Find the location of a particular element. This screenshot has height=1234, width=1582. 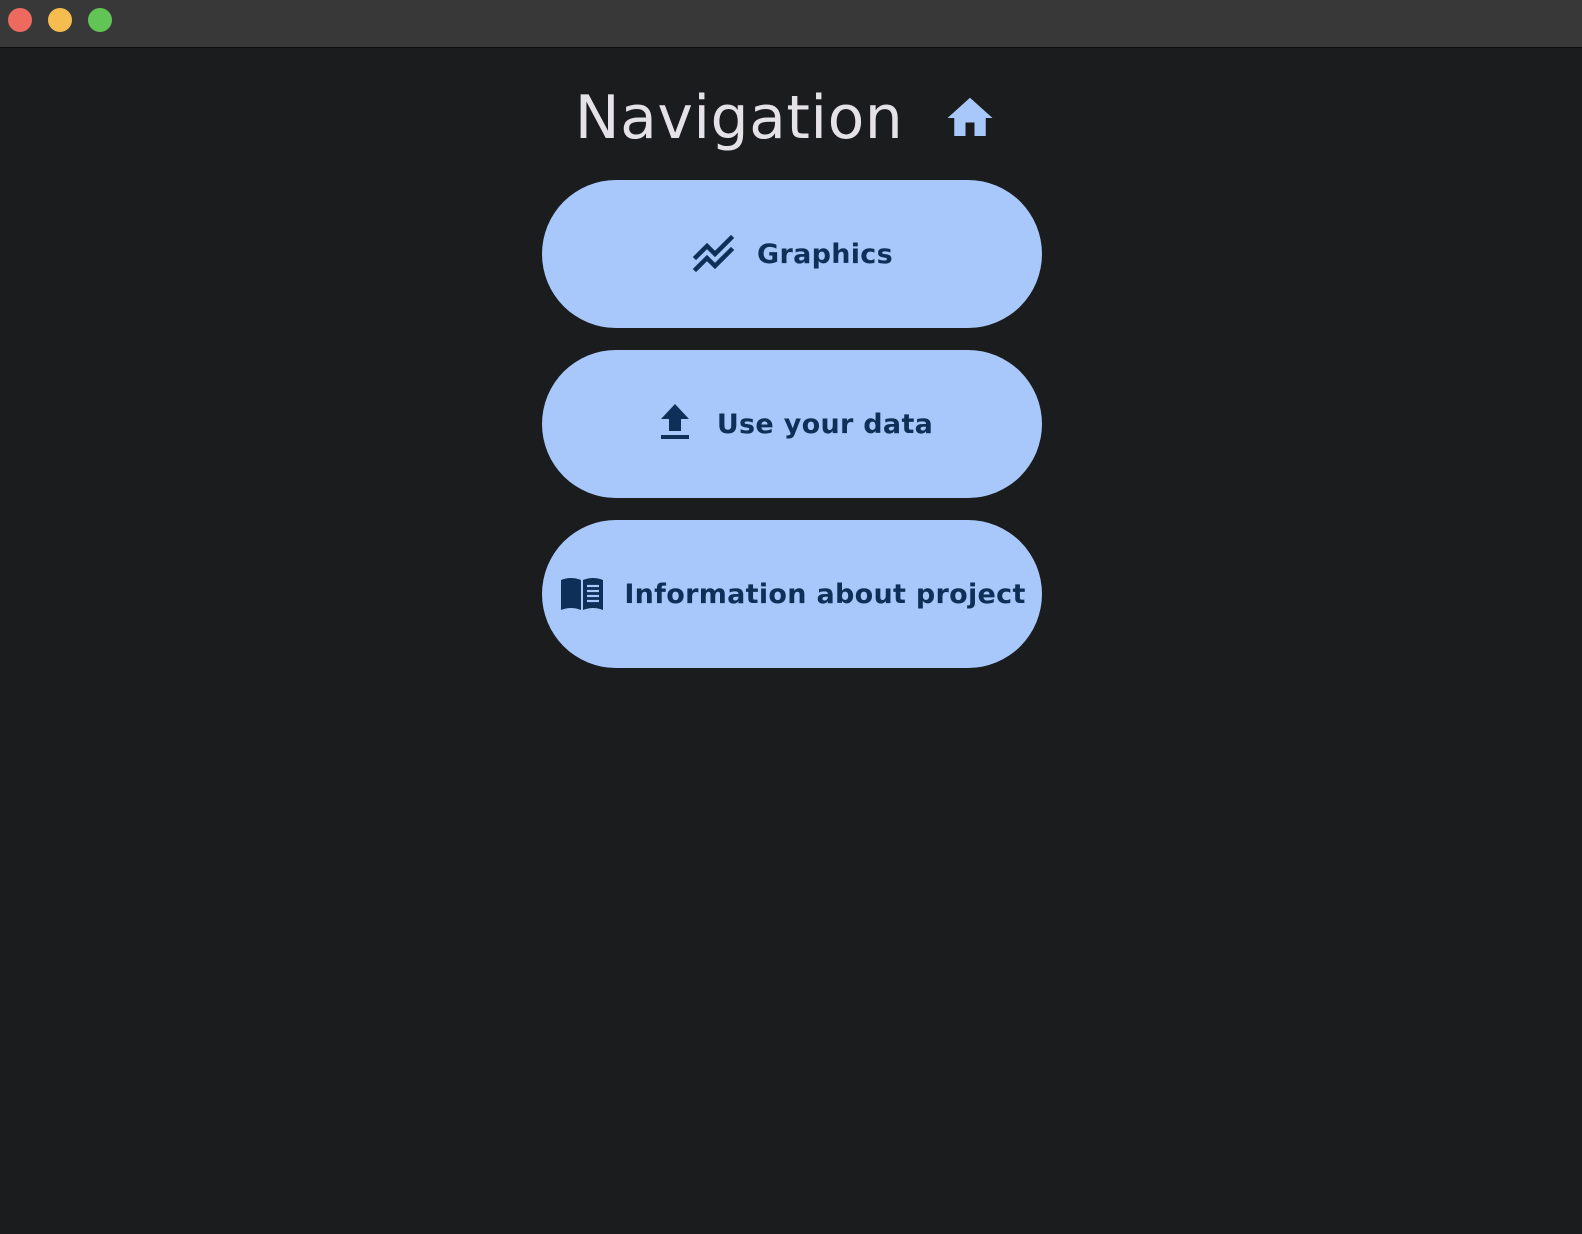

close-window-button is located at coordinates (20, 20).